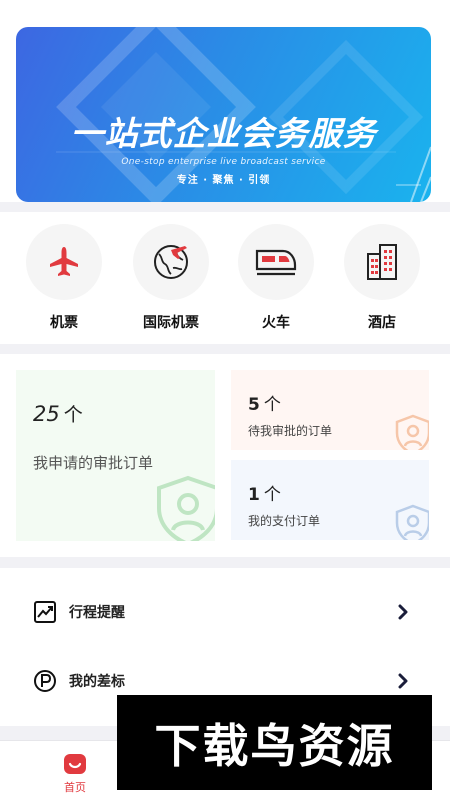 The width and height of the screenshot is (450, 800). I want to click on category-train: 火车, so click(276, 278).